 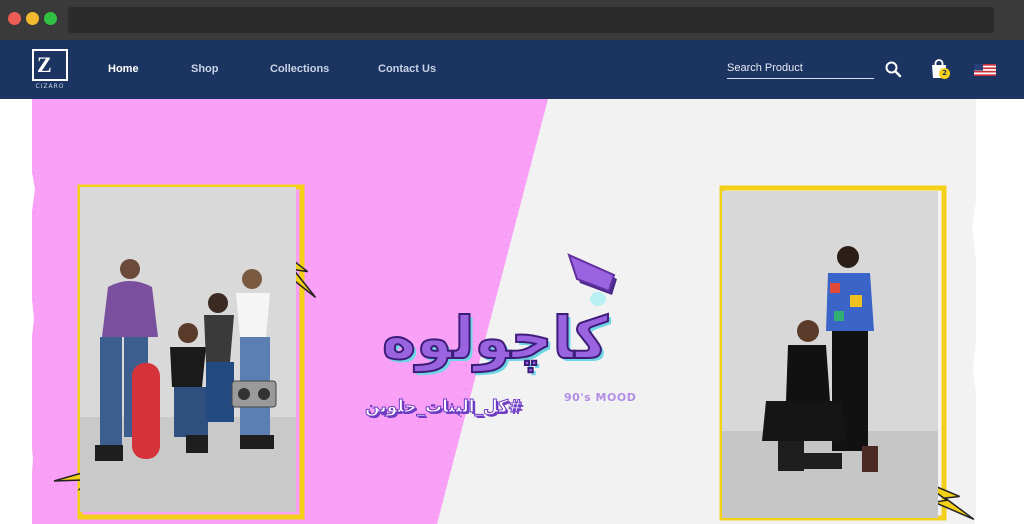 What do you see at coordinates (407, 69) in the screenshot?
I see `nav-link-contact-us: Contact Us` at bounding box center [407, 69].